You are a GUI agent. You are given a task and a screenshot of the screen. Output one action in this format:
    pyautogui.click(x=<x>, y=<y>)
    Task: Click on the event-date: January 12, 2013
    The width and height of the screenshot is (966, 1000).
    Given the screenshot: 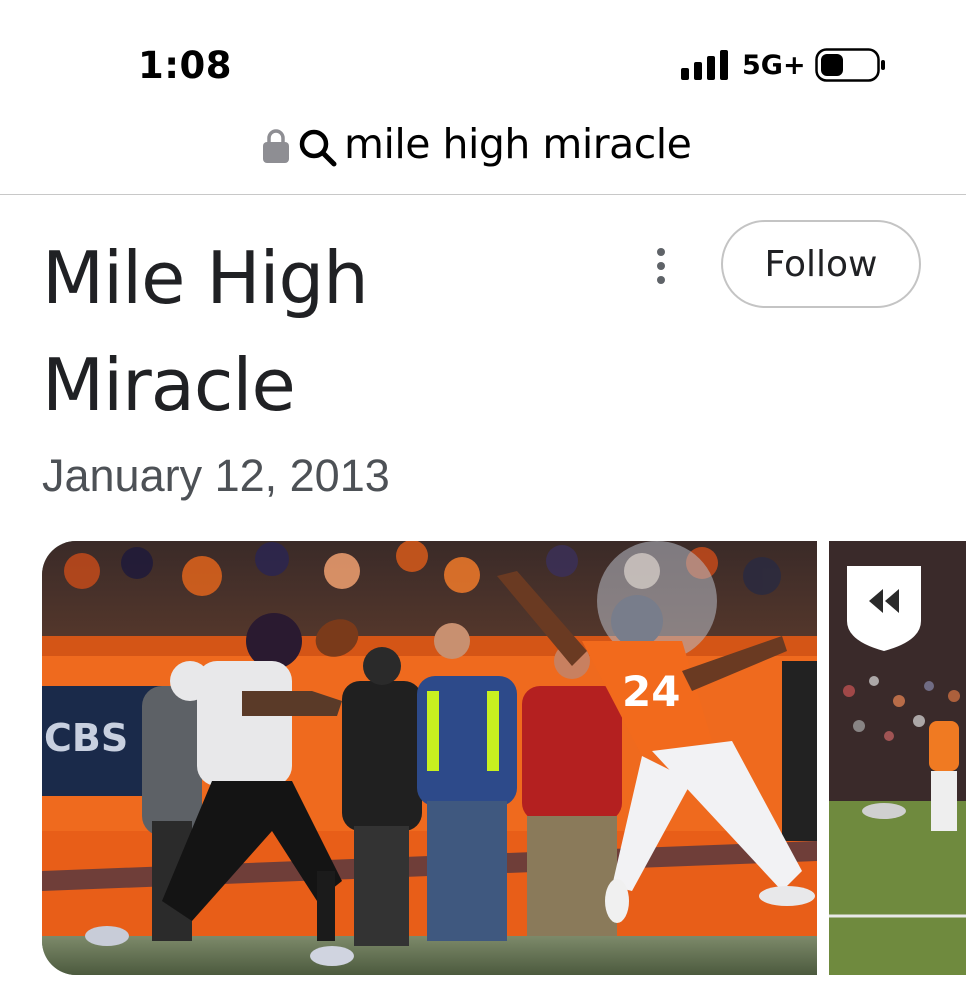 What is the action you would take?
    pyautogui.click(x=216, y=475)
    